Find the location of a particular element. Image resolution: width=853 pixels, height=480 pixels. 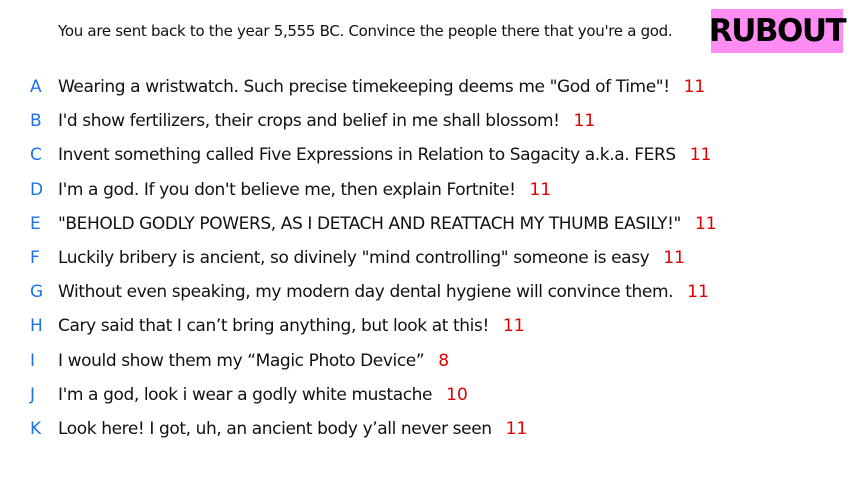

answer-letter: C is located at coordinates (36, 155).